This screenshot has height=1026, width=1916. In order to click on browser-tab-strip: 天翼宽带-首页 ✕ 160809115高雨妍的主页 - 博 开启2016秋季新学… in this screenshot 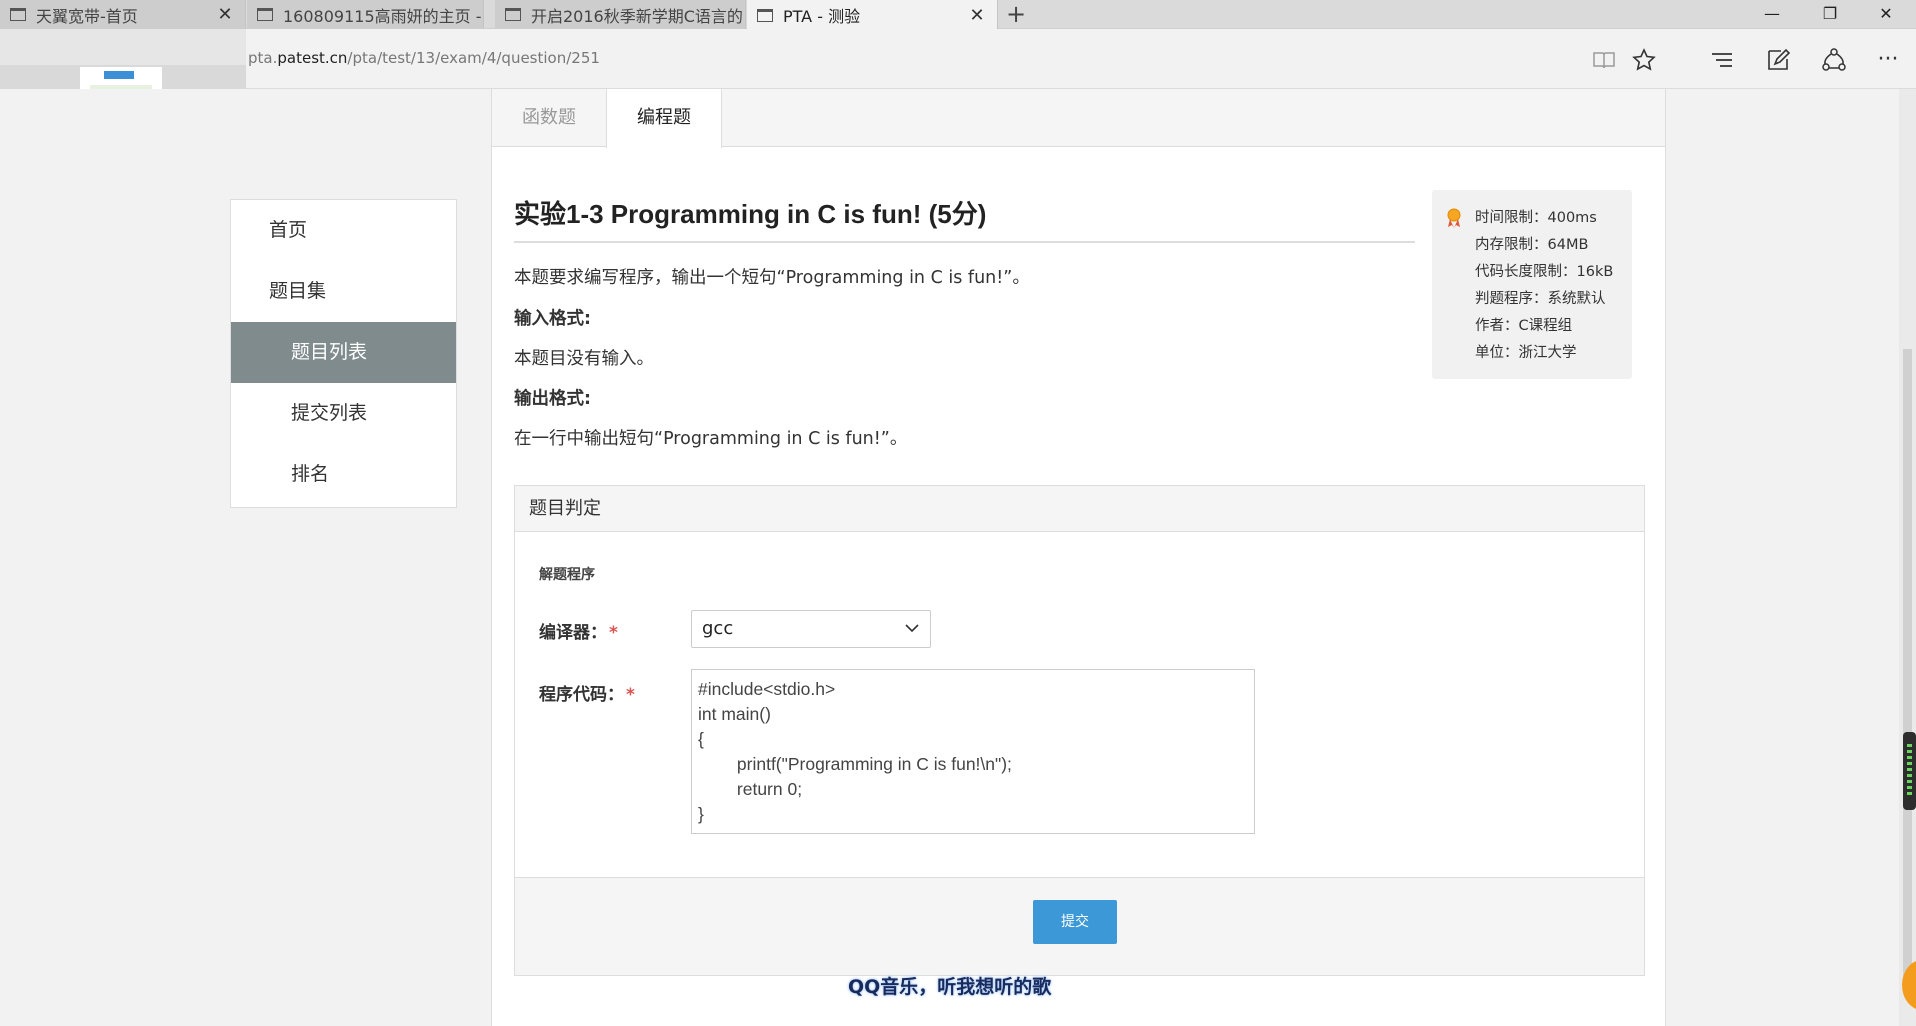, I will do `click(958, 15)`.